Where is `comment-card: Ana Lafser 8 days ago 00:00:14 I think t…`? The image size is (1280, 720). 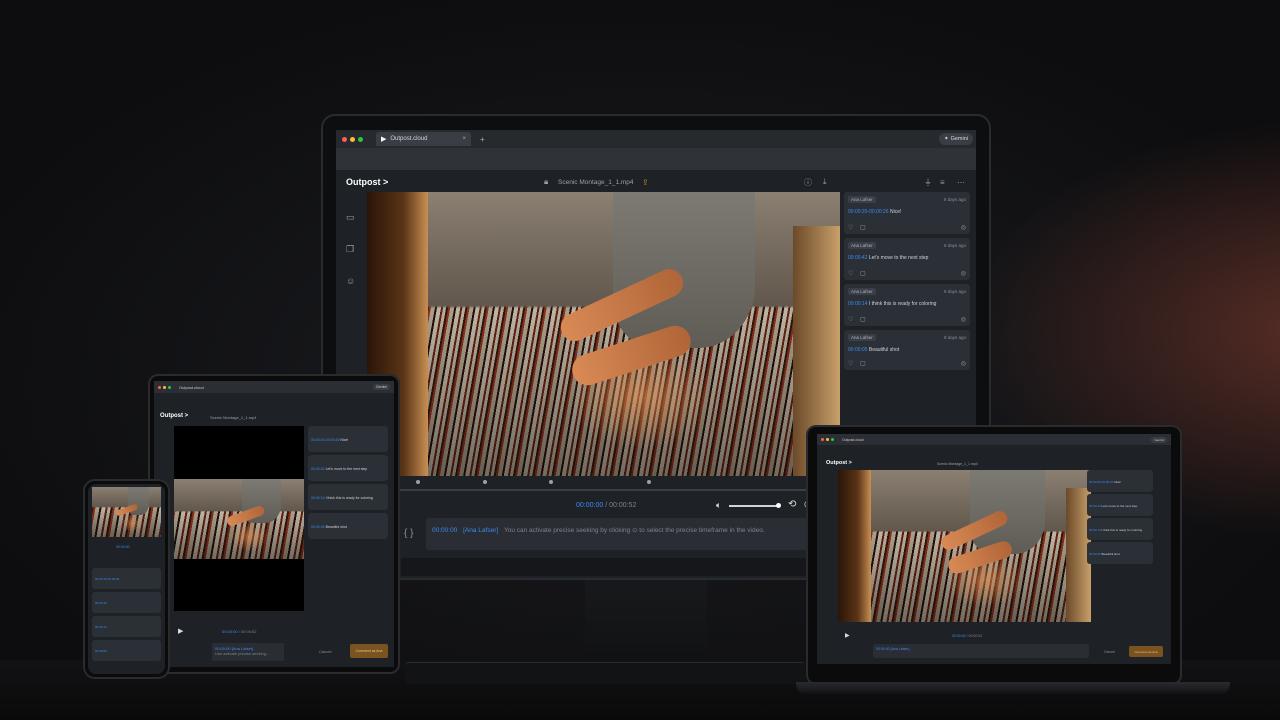
comment-card: Ana Lafser 8 days ago 00:00:14 I think t… is located at coordinates (907, 305).